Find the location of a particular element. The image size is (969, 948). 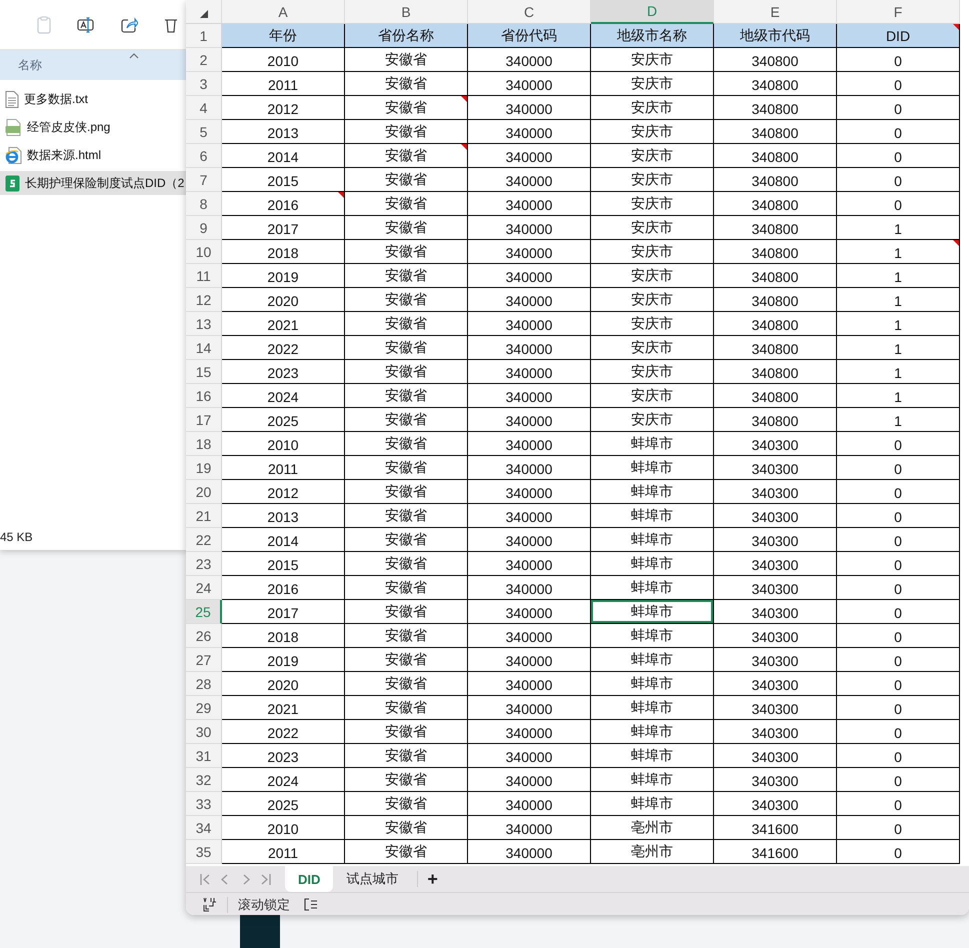

file-item: 长期护理保险制度试点DID（2 is located at coordinates (93, 183).